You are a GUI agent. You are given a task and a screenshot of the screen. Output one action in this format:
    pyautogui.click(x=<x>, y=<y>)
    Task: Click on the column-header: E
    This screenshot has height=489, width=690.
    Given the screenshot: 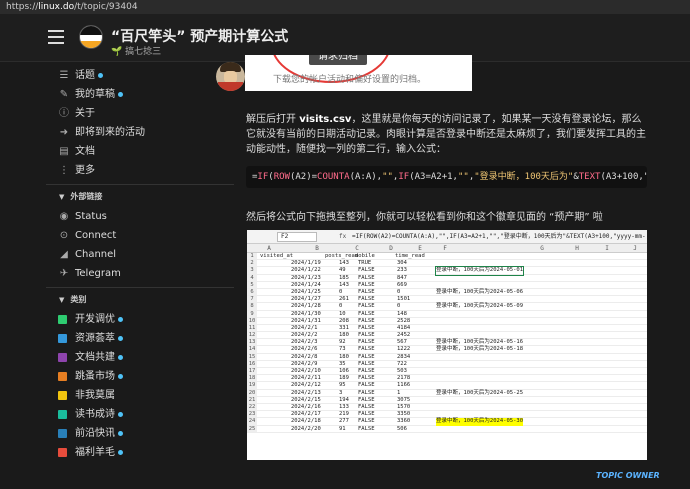 What is the action you would take?
    pyautogui.click(x=420, y=248)
    